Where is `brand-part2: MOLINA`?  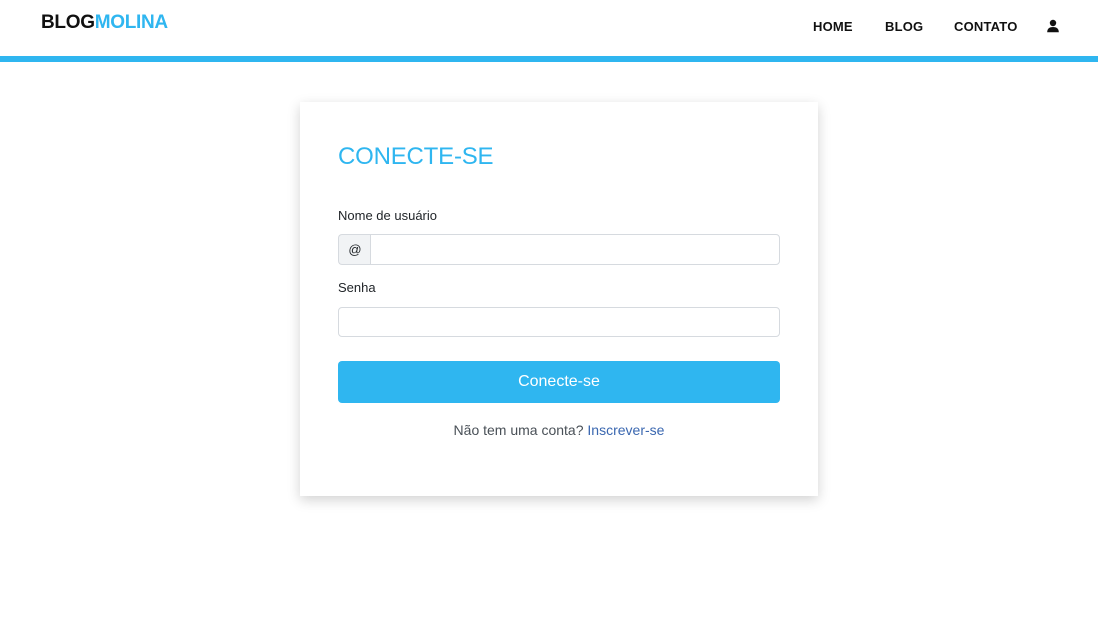 brand-part2: MOLINA is located at coordinates (131, 22).